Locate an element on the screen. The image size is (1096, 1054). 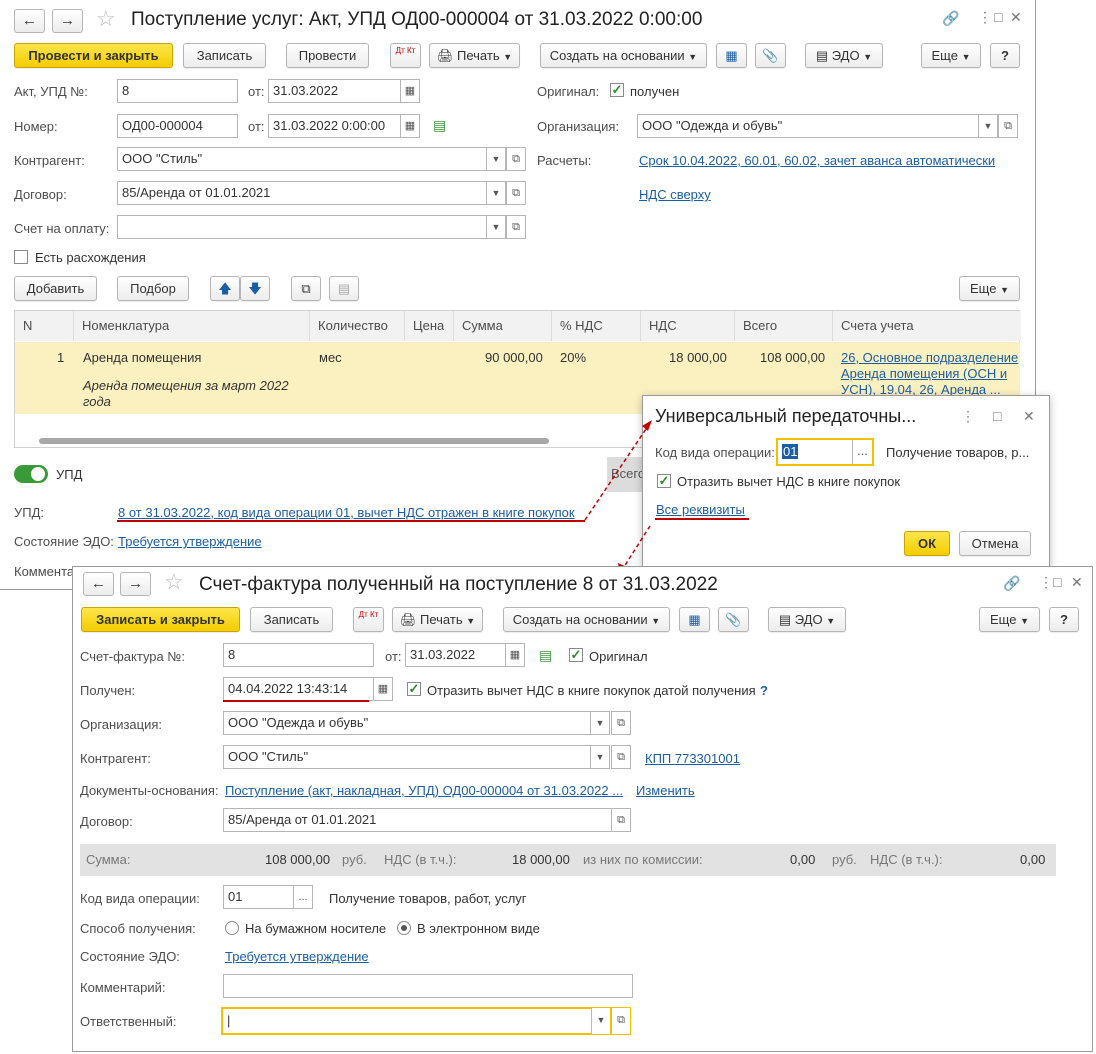
structure-button: ▦ is located at coordinates (694, 619).